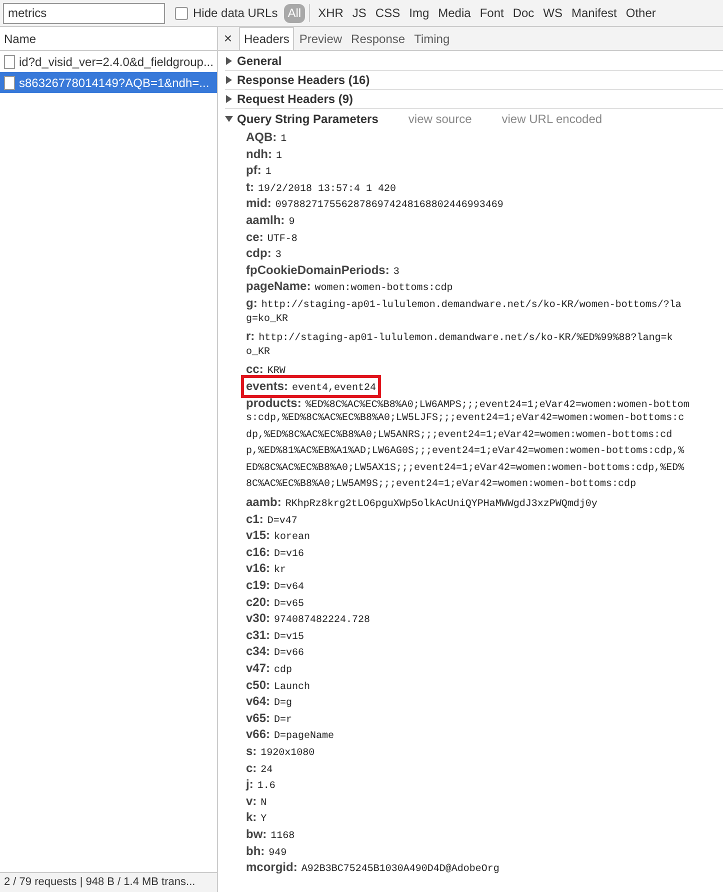  What do you see at coordinates (387, 13) in the screenshot?
I see `type-filter-tab: CSS` at bounding box center [387, 13].